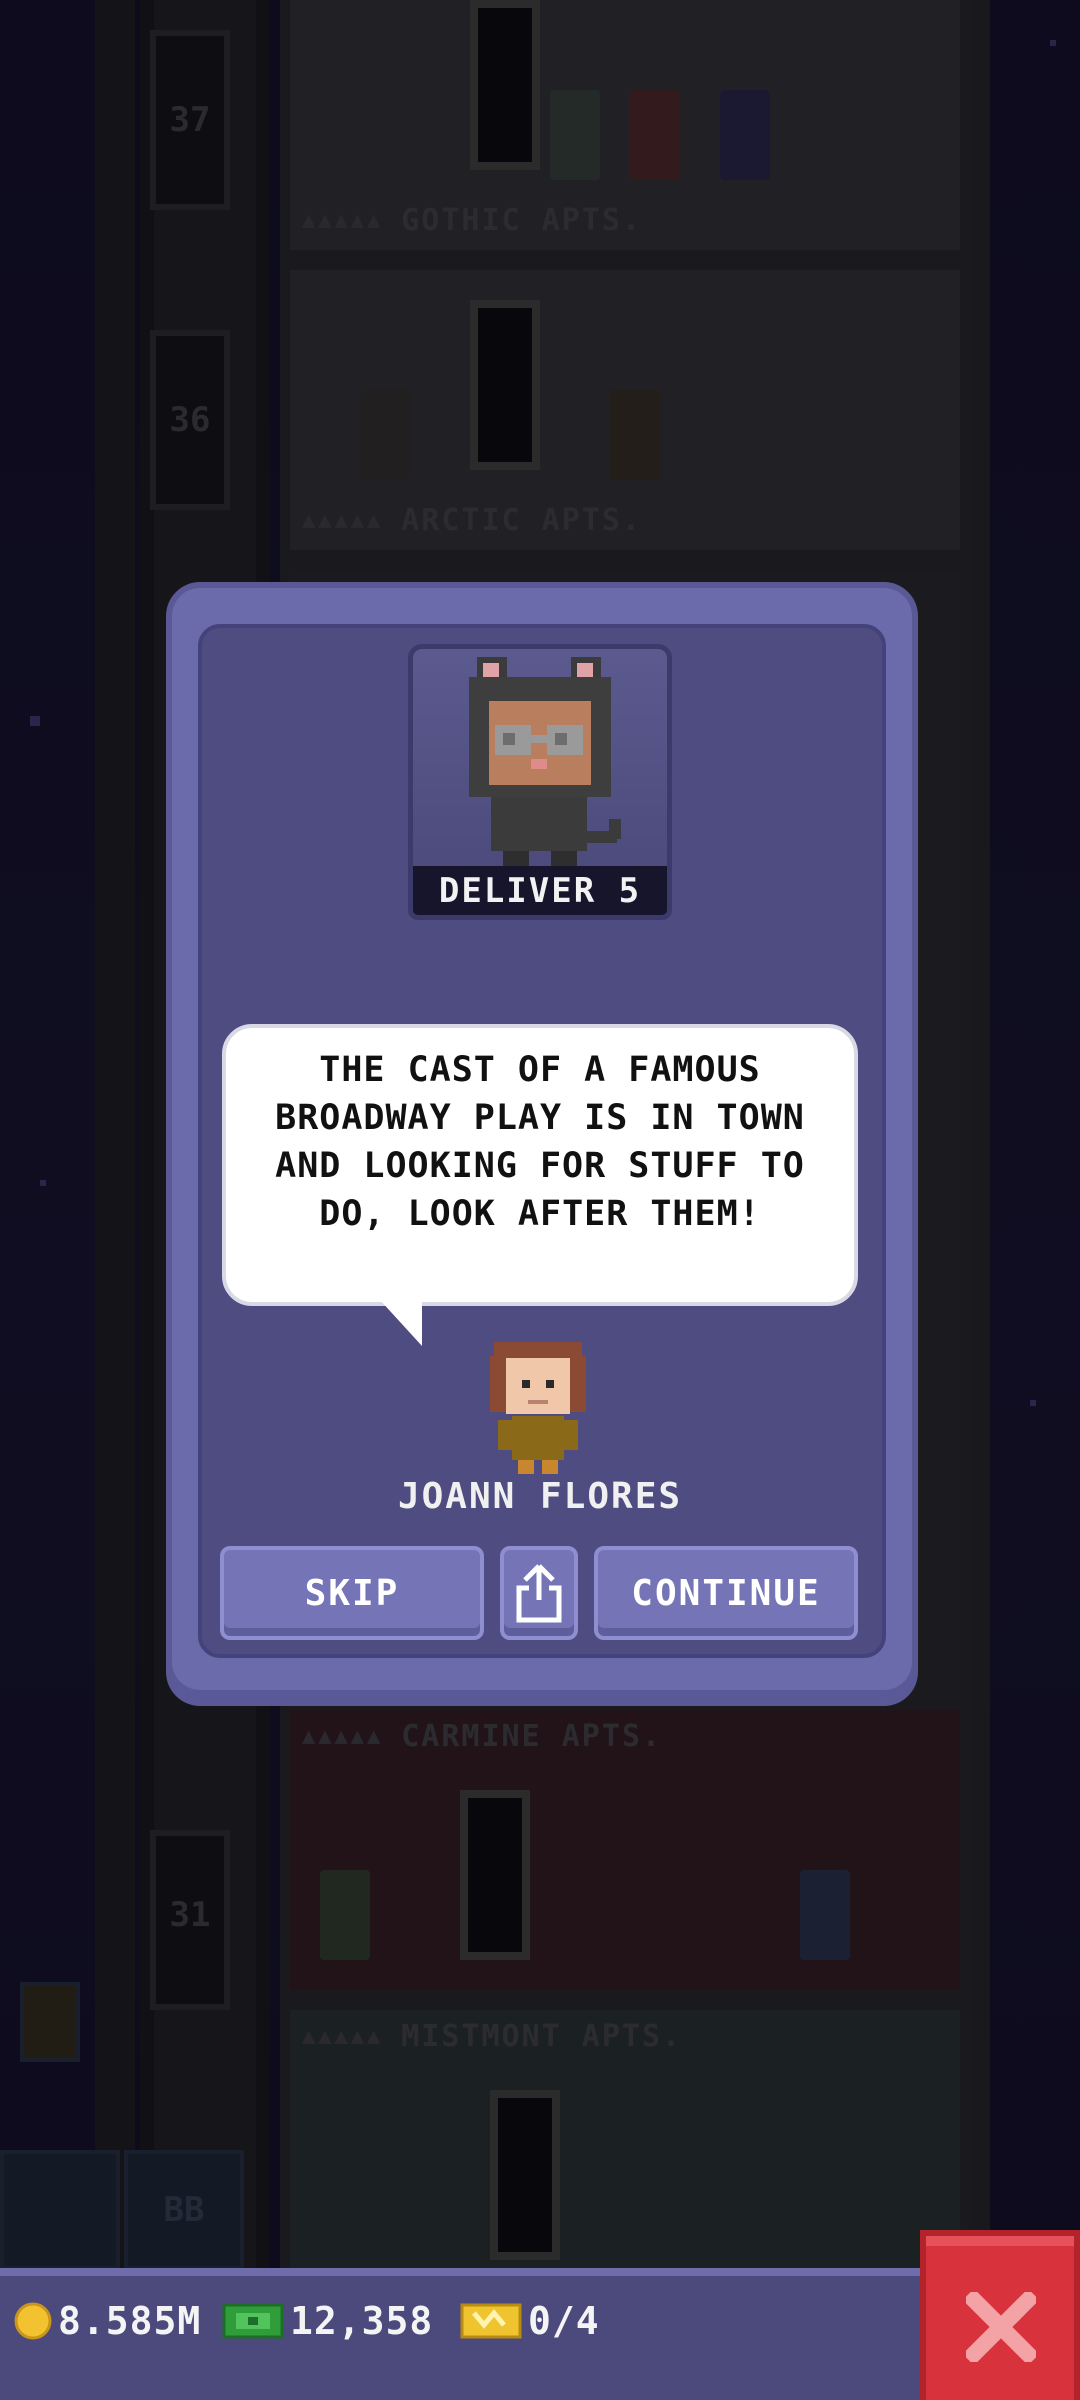 Image resolution: width=1080 pixels, height=2400 pixels. Describe the element at coordinates (401, 1323) in the screenshot. I see `speech-bubble-tail` at that location.